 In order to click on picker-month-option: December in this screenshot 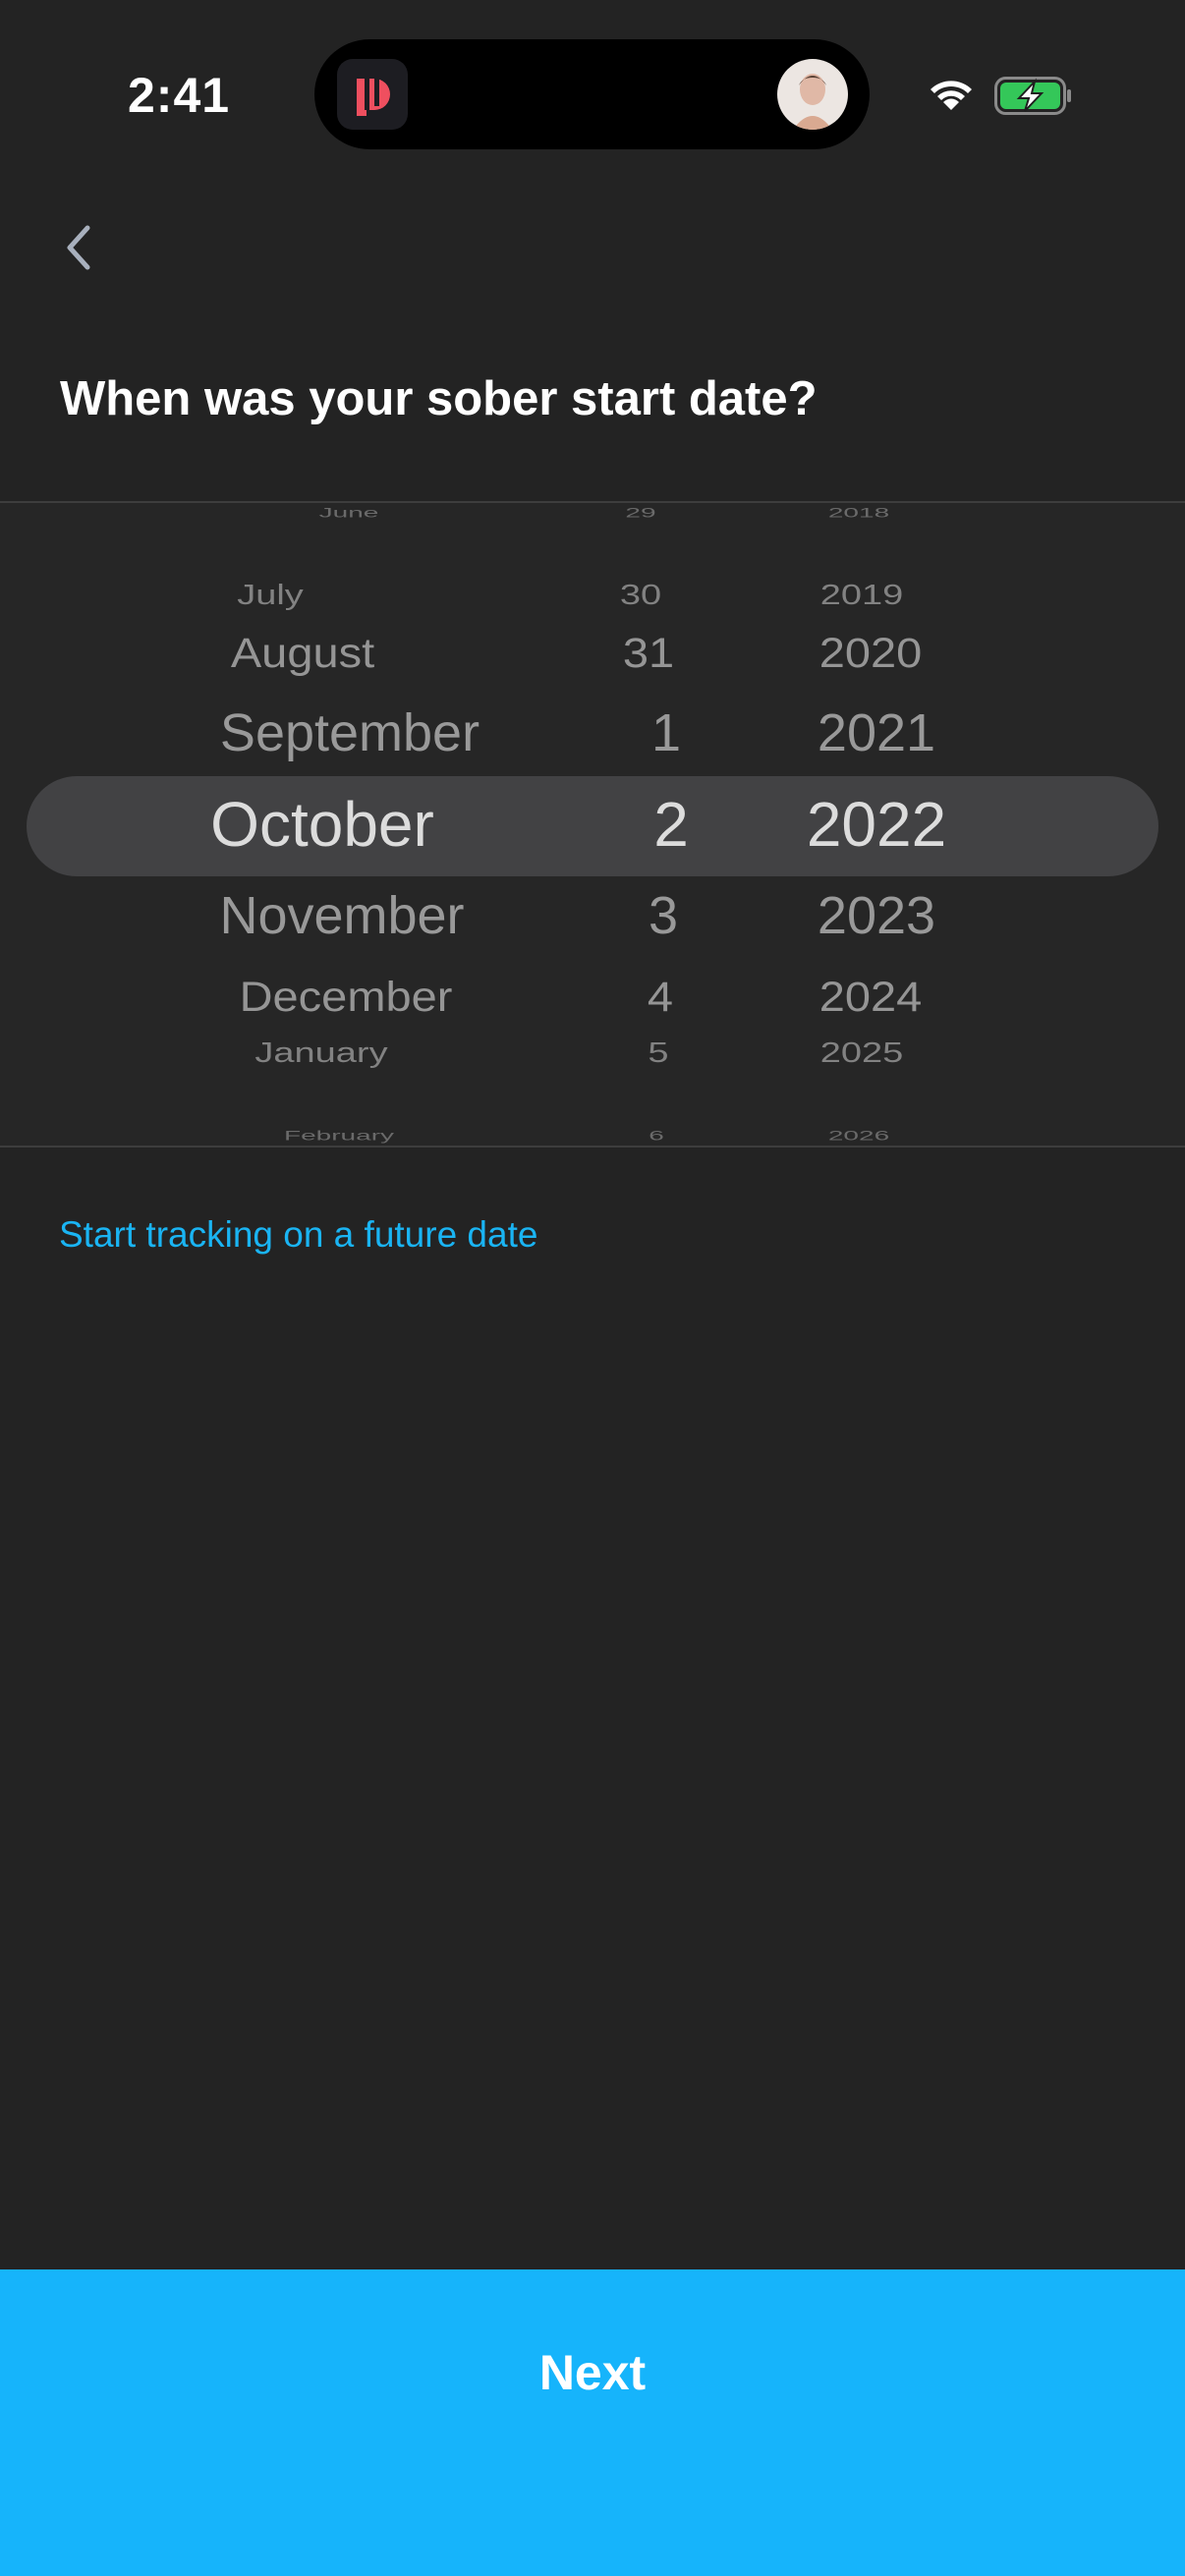, I will do `click(347, 996)`.